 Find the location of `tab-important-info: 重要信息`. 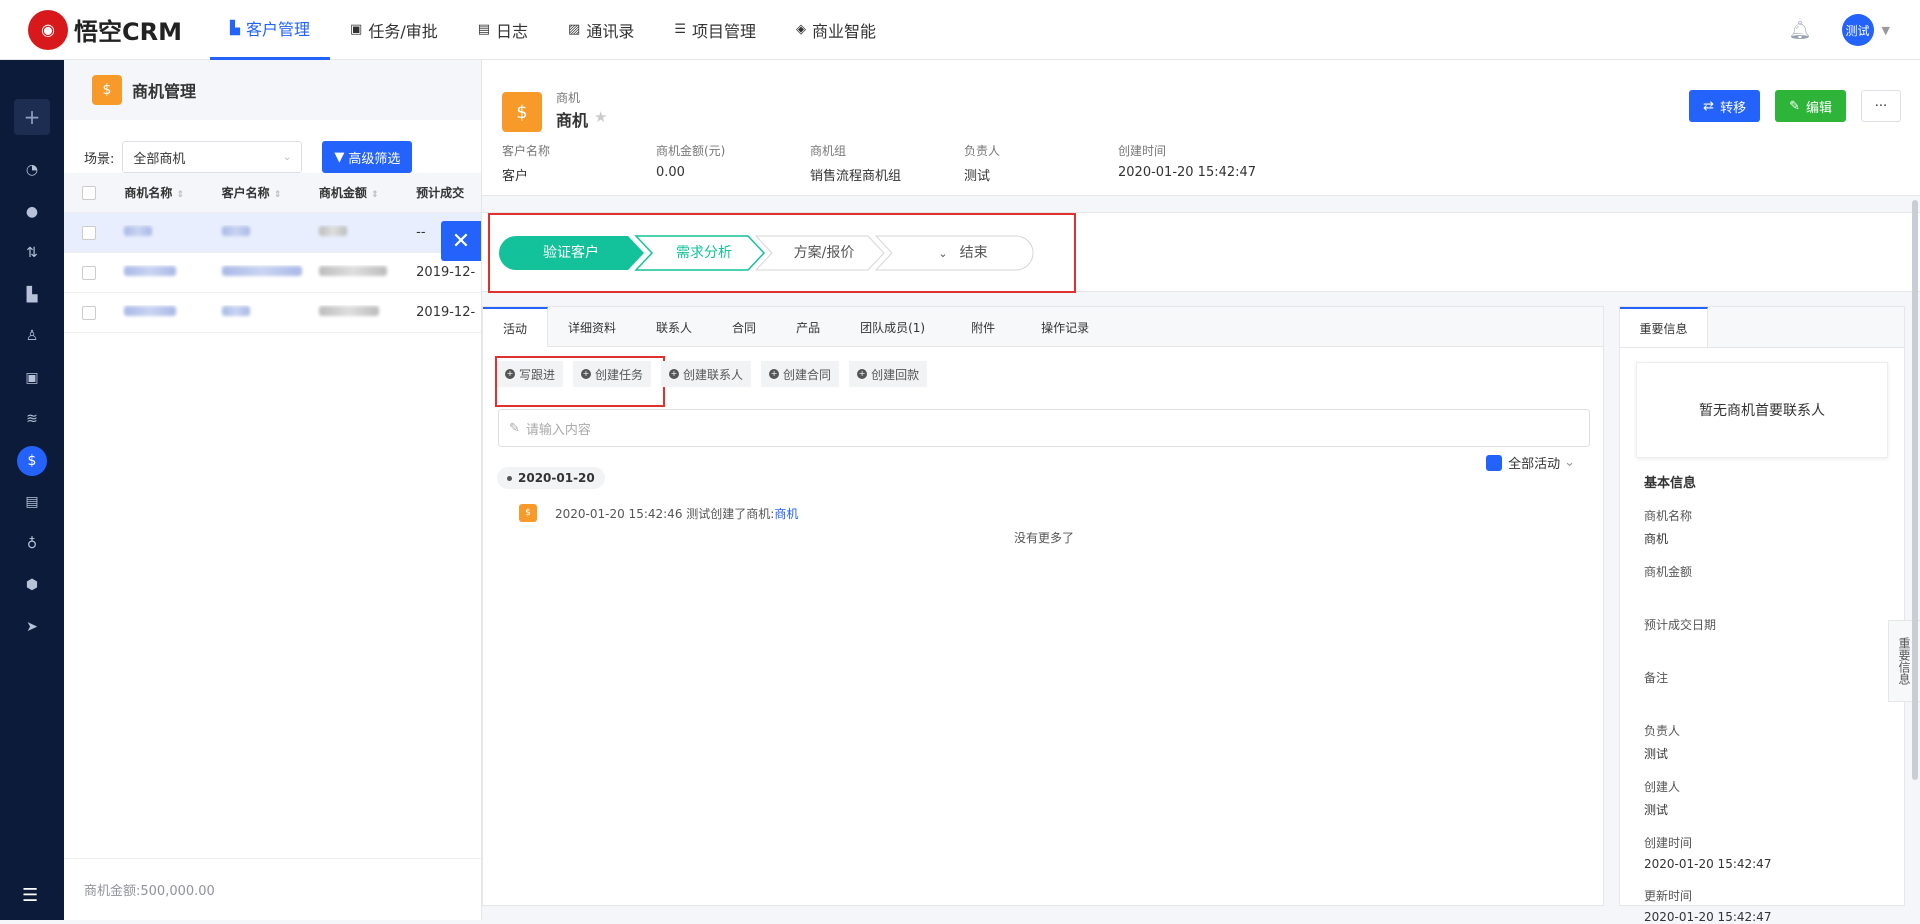

tab-important-info: 重要信息 is located at coordinates (1664, 327).